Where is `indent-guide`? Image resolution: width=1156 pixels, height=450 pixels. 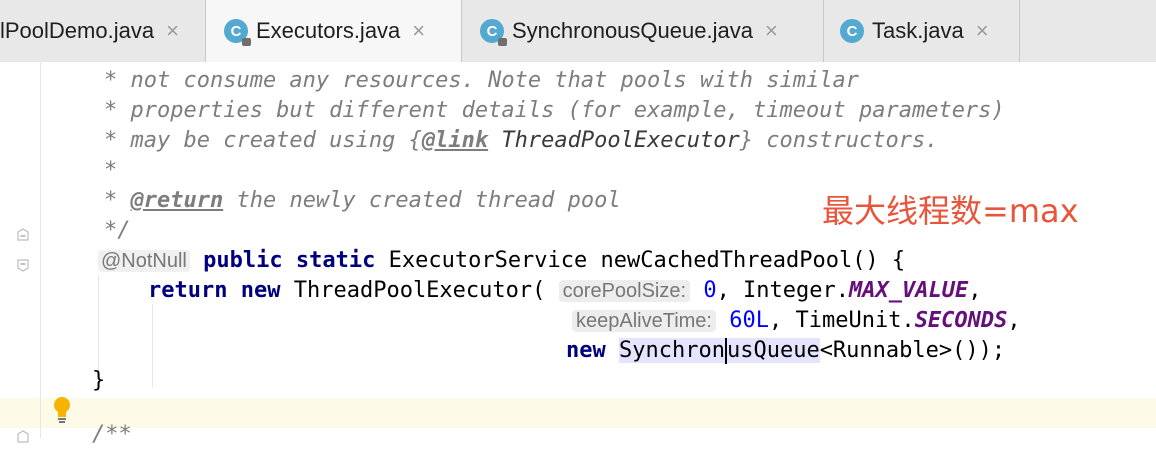 indent-guide is located at coordinates (152, 346).